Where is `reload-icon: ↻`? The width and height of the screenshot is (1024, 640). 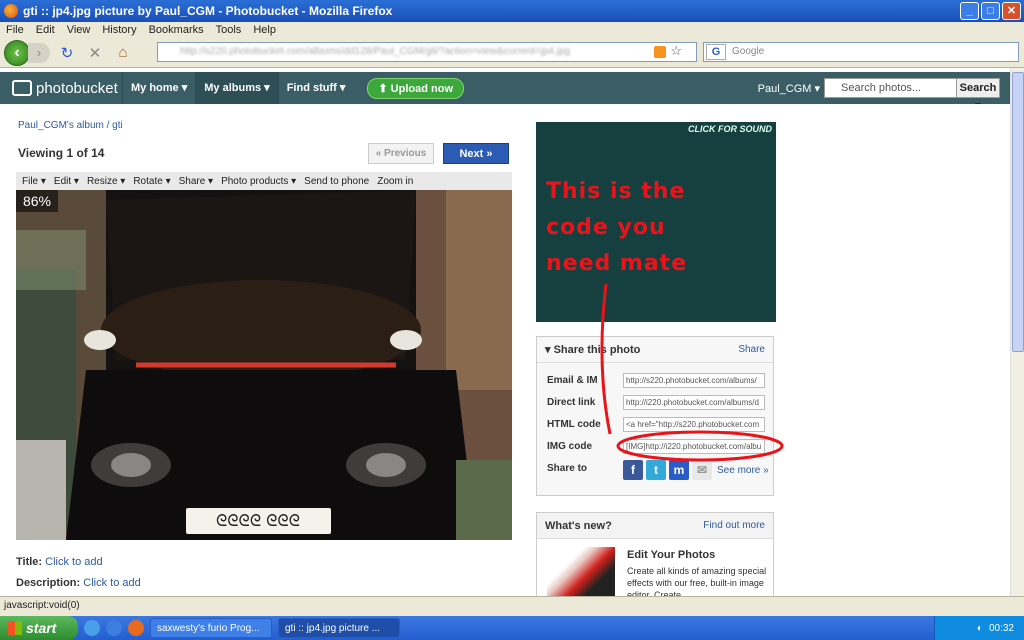 reload-icon: ↻ is located at coordinates (67, 53).